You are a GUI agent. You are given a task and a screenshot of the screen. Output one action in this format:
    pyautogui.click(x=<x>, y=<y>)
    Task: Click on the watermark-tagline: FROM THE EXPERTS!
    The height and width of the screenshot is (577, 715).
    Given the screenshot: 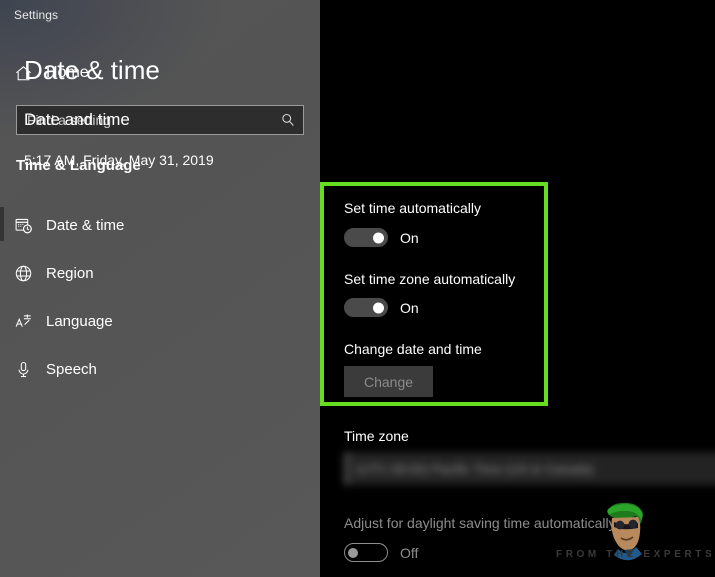 What is the action you would take?
    pyautogui.click(x=635, y=554)
    